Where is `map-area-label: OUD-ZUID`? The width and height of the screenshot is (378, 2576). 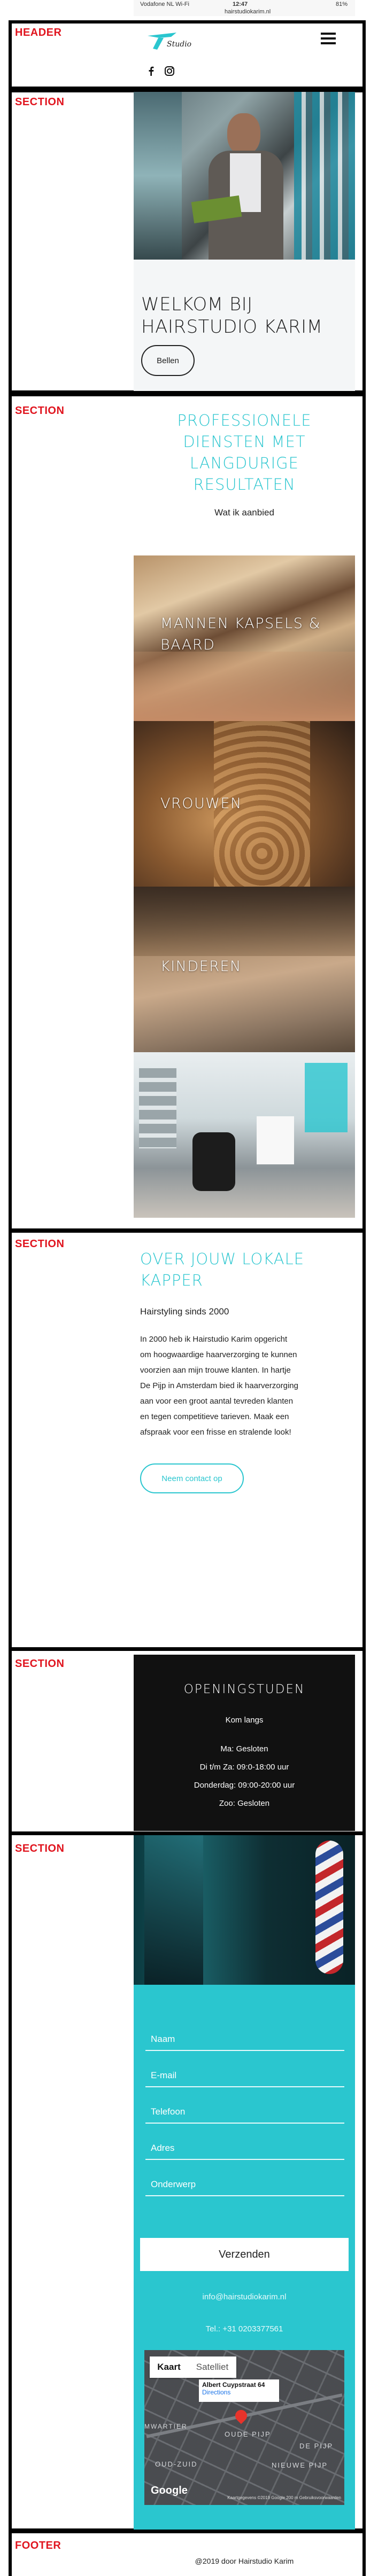
map-area-label: OUD-ZUID is located at coordinates (177, 2464).